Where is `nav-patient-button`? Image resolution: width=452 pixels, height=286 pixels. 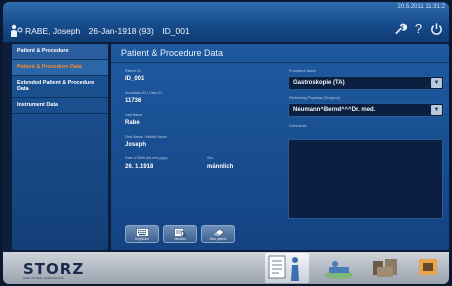
nav-patient-button is located at coordinates (287, 268).